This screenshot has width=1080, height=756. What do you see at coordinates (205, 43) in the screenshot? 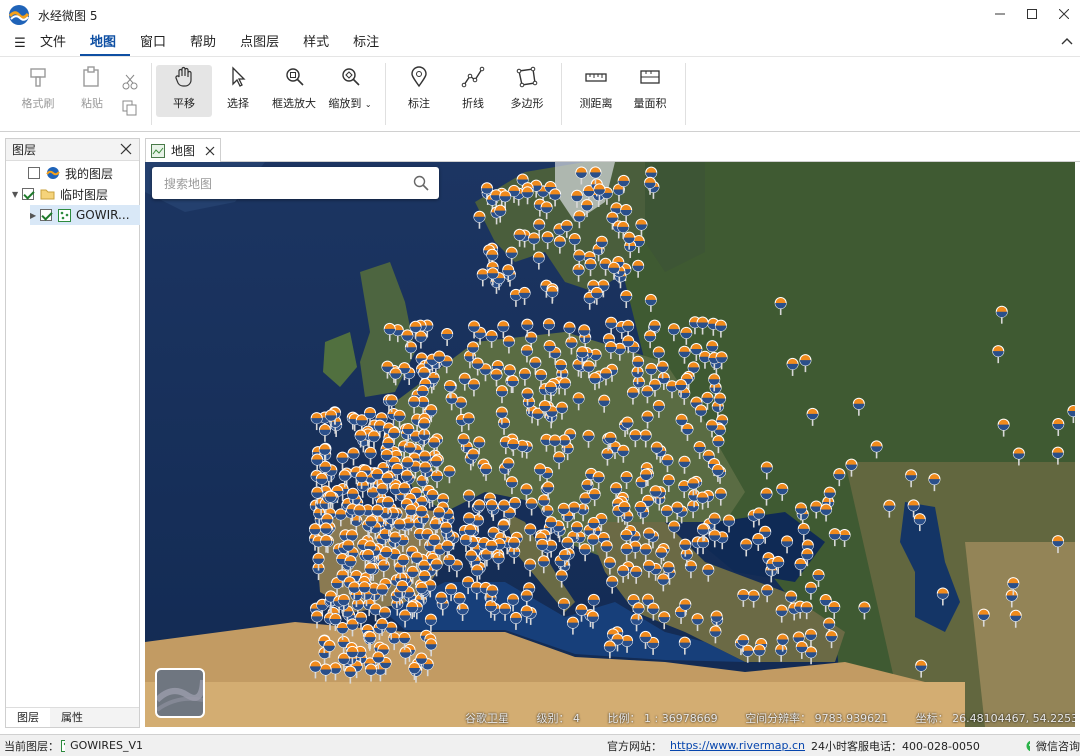
I see `menu-help: 帮助` at bounding box center [205, 43].